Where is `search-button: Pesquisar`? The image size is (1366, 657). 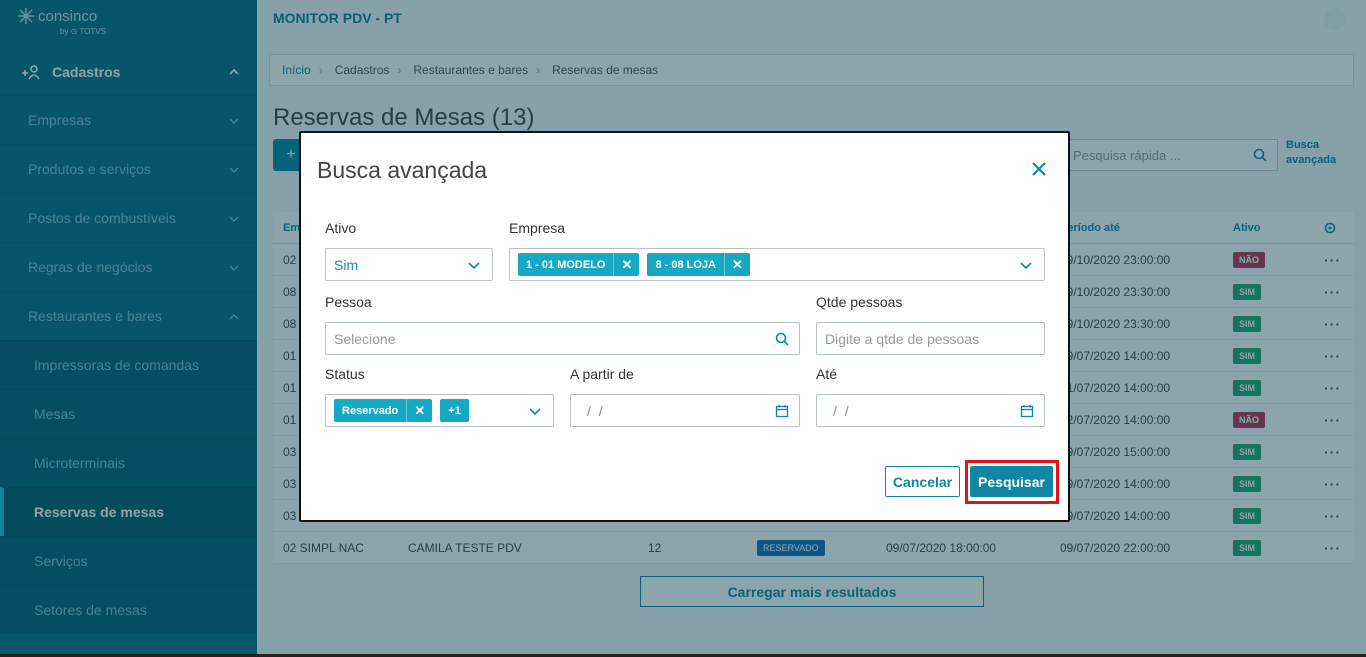 search-button: Pesquisar is located at coordinates (1011, 481).